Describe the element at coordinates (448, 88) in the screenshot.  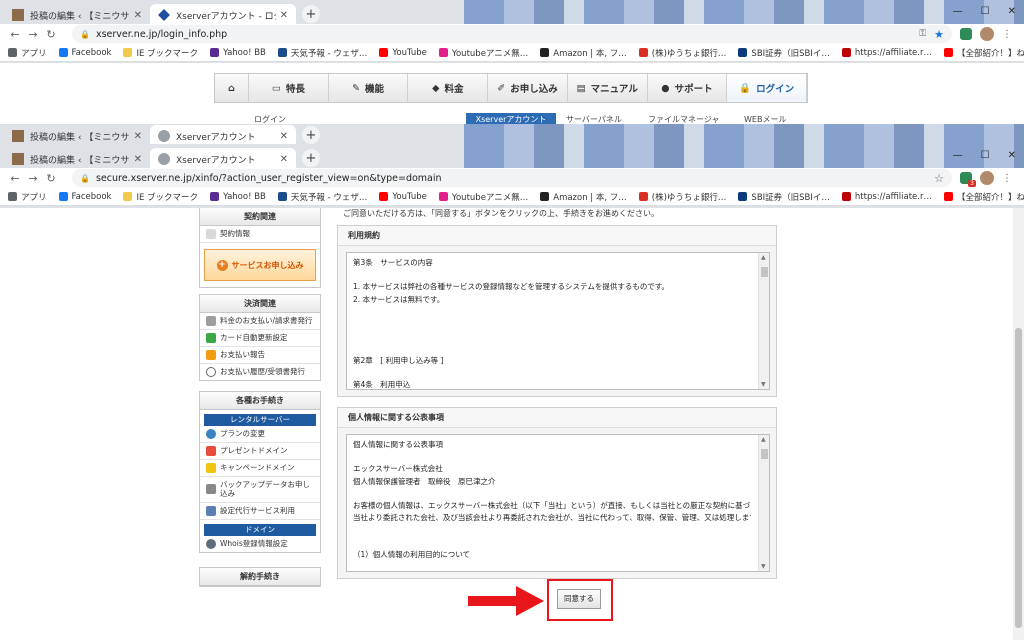
I see `nav-pricing: ◆ 料金` at that location.